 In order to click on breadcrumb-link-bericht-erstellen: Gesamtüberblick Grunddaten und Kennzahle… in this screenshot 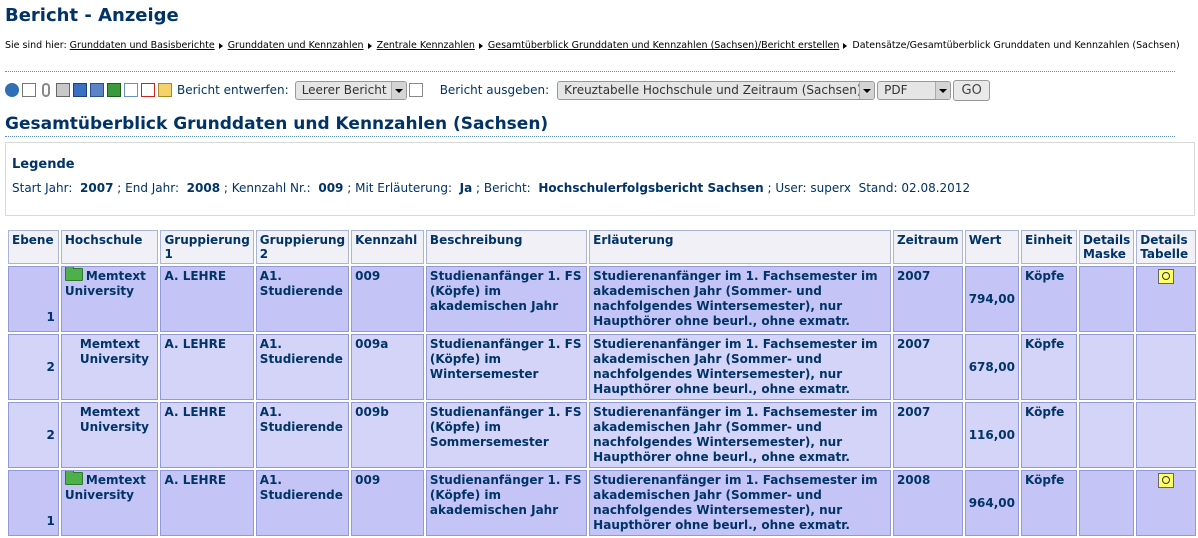, I will do `click(664, 45)`.